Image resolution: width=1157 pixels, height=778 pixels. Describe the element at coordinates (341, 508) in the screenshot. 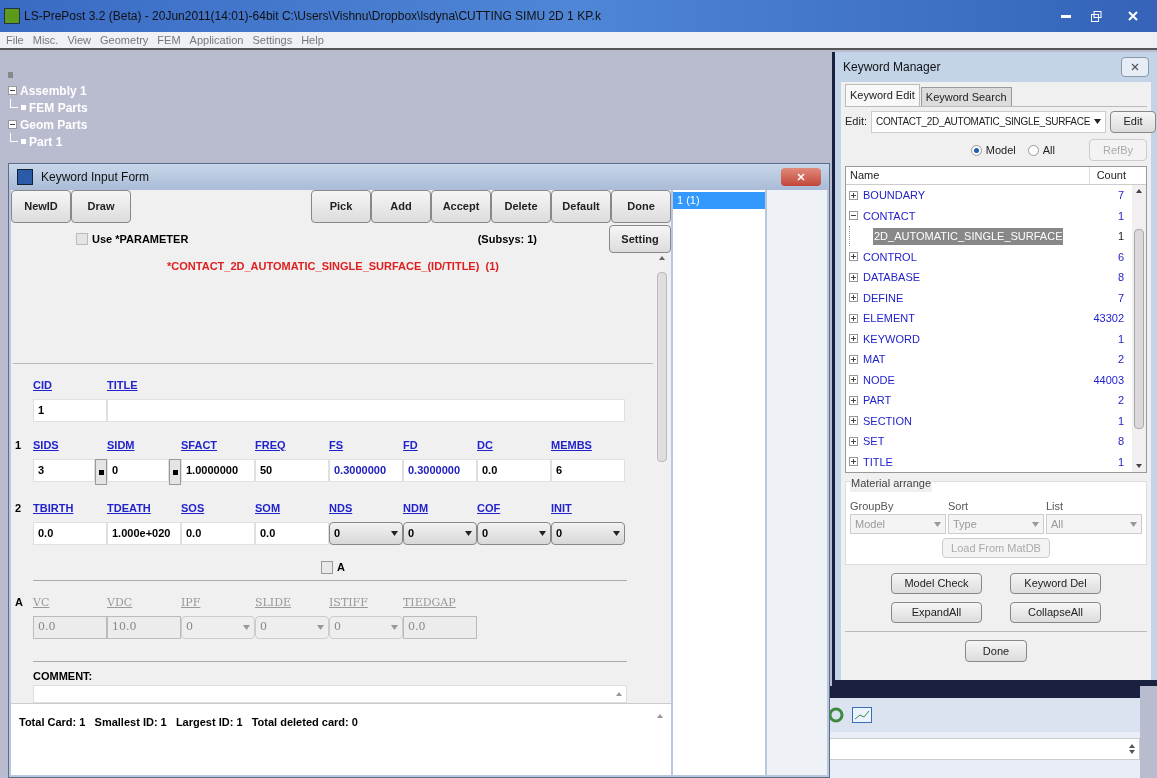

I see `field-label: NDS` at that location.